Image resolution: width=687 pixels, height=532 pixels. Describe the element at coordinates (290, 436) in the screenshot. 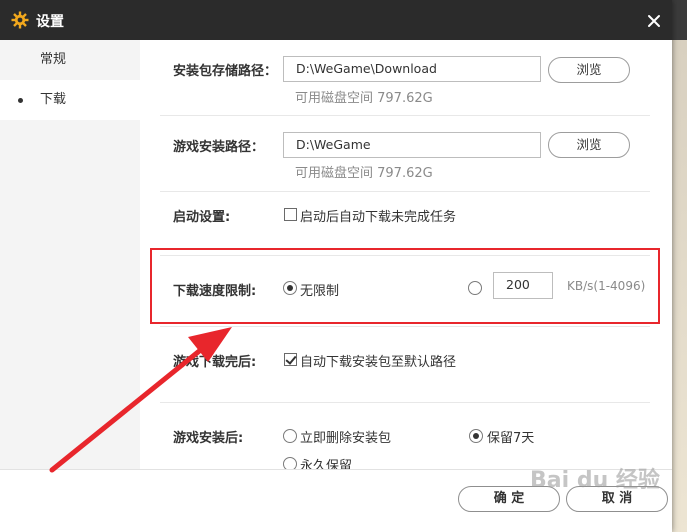

I see `delete-package-radio` at that location.